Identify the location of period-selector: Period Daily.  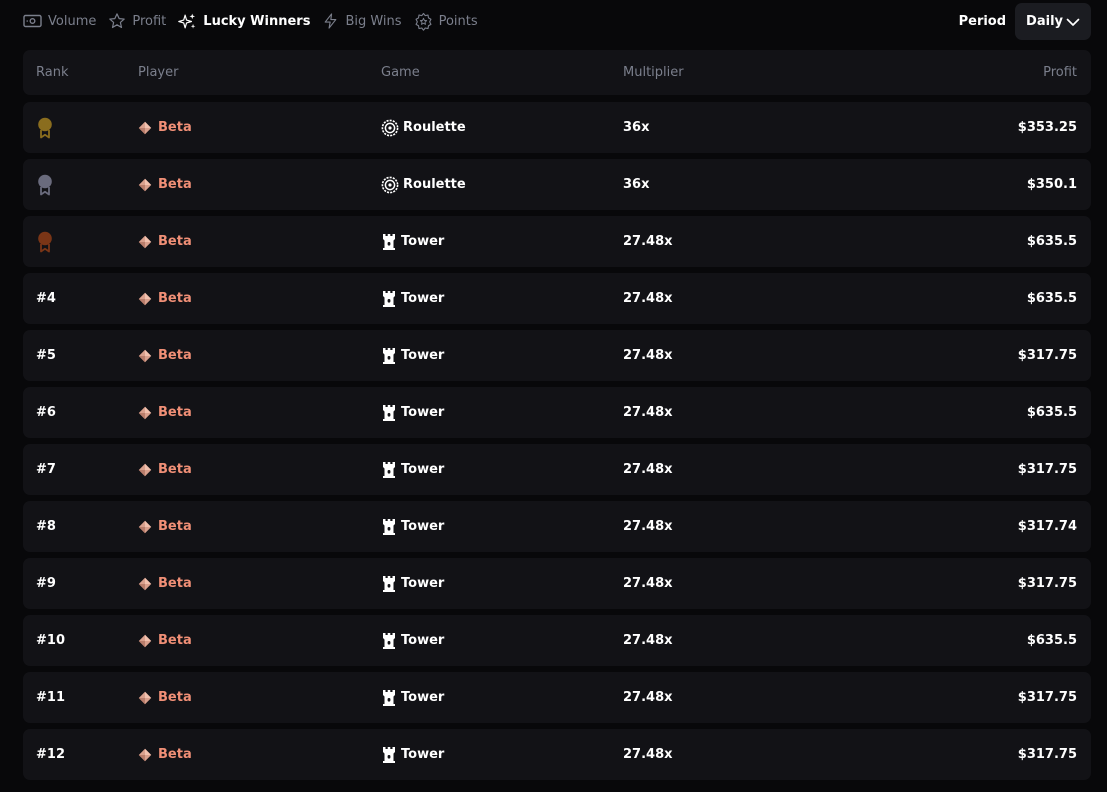
(1025, 21).